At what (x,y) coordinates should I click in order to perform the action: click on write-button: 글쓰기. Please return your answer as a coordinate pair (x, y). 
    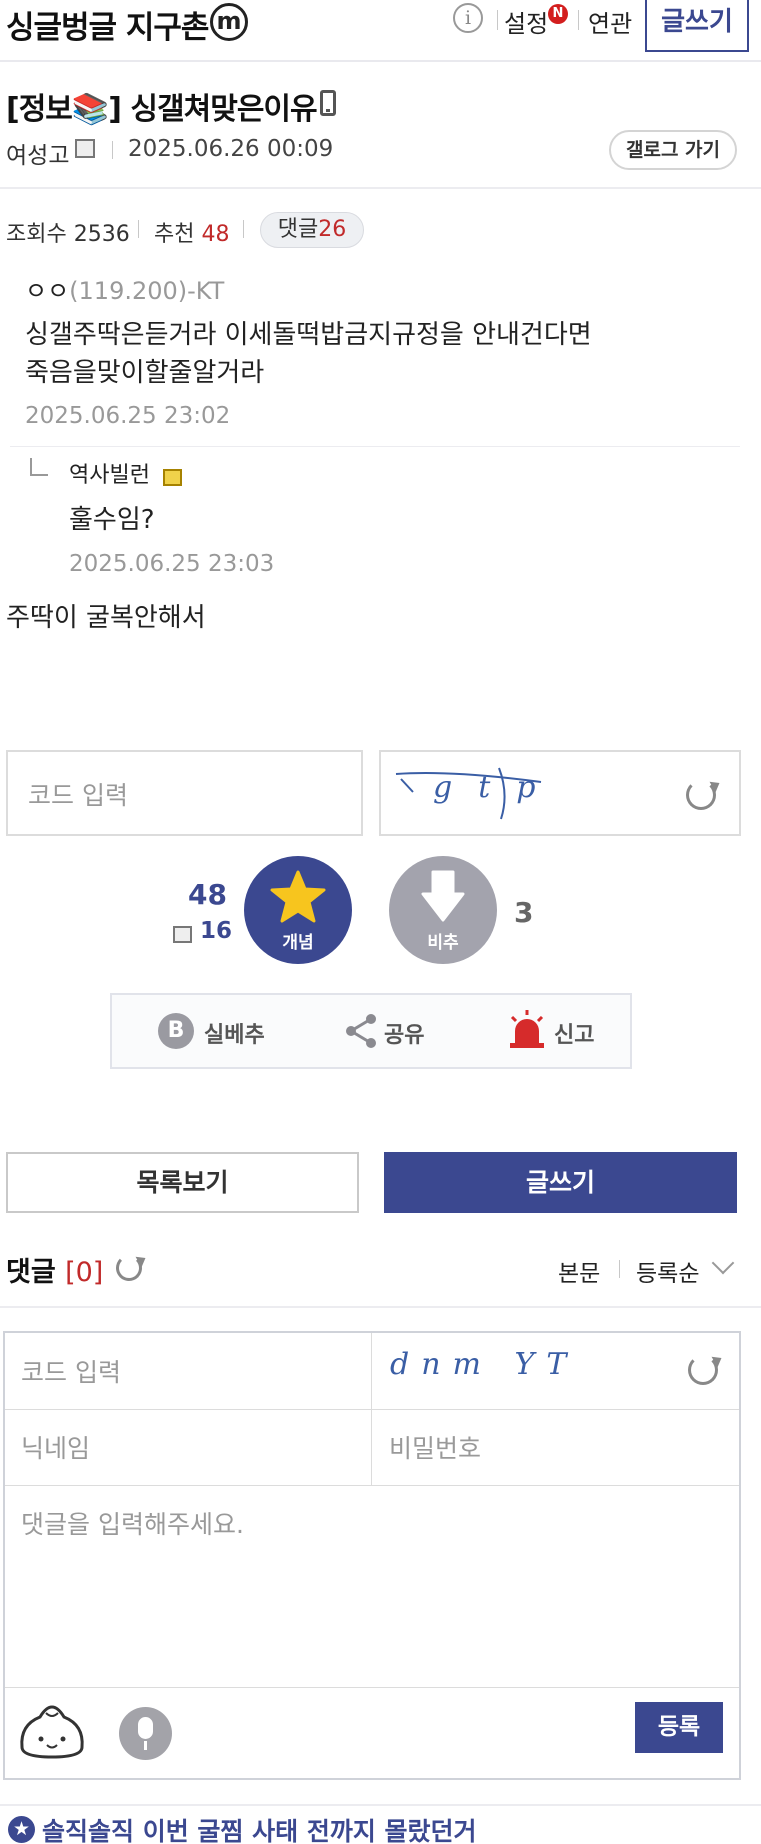
    Looking at the image, I should click on (560, 1182).